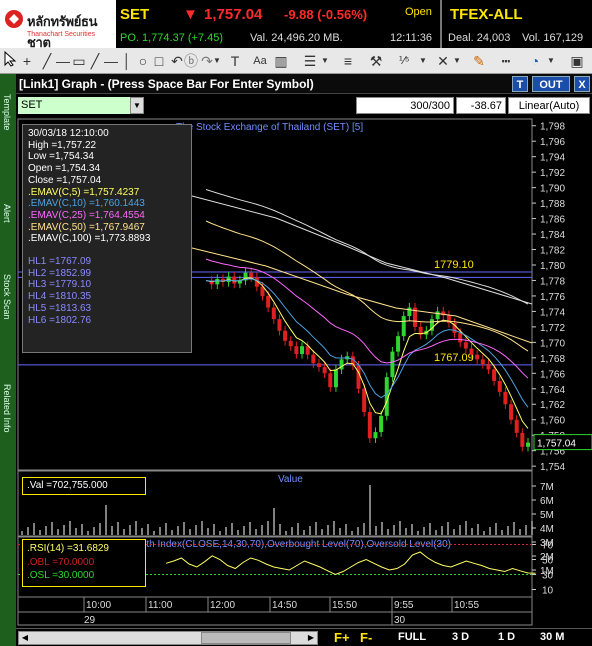 The width and height of the screenshot is (592, 646). Describe the element at coordinates (168, 638) in the screenshot. I see `chart-scrollbar: ◀ ▶` at that location.